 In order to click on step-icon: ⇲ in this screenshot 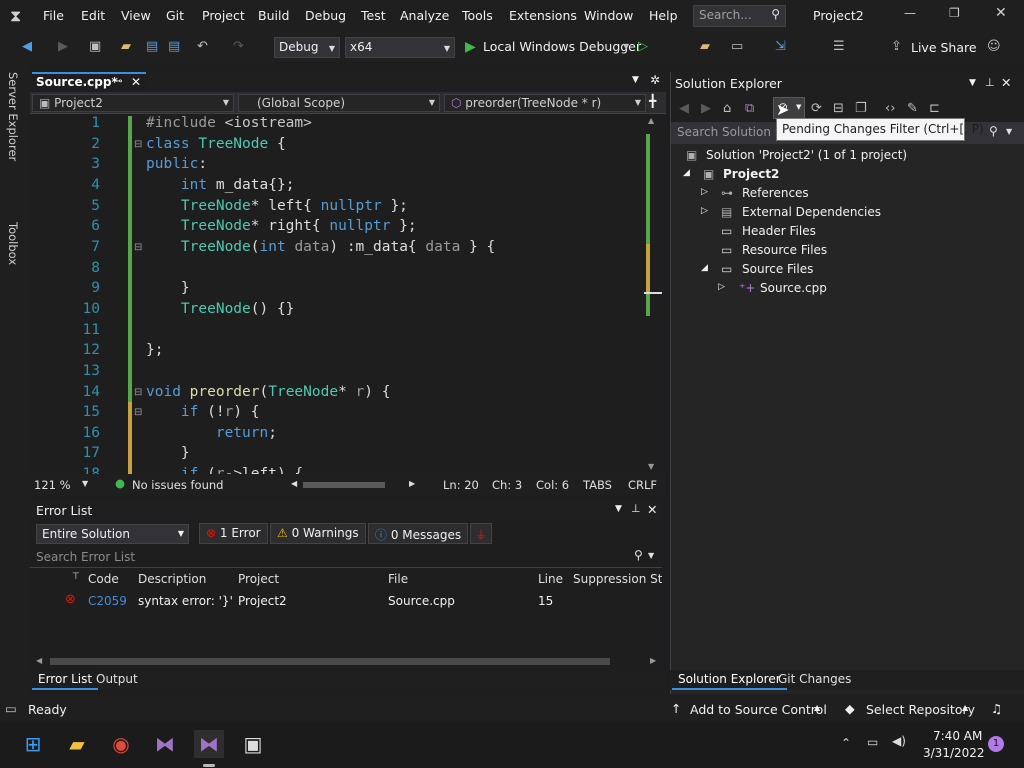, I will do `click(780, 47)`.